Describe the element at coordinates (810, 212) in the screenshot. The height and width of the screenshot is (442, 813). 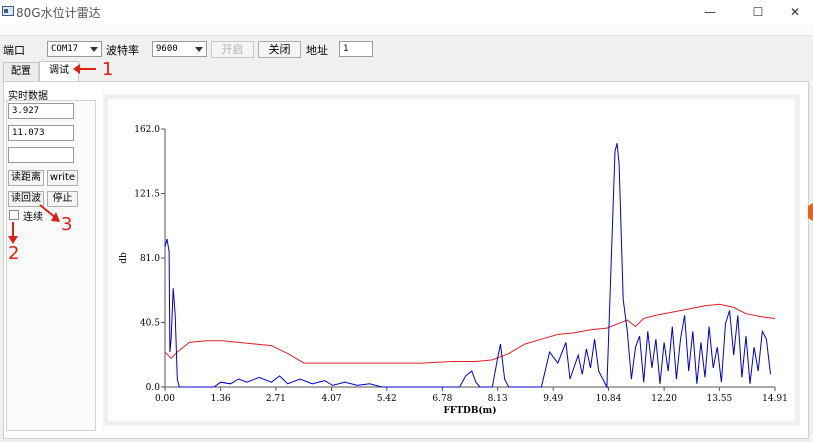
I see `edge-marker` at that location.